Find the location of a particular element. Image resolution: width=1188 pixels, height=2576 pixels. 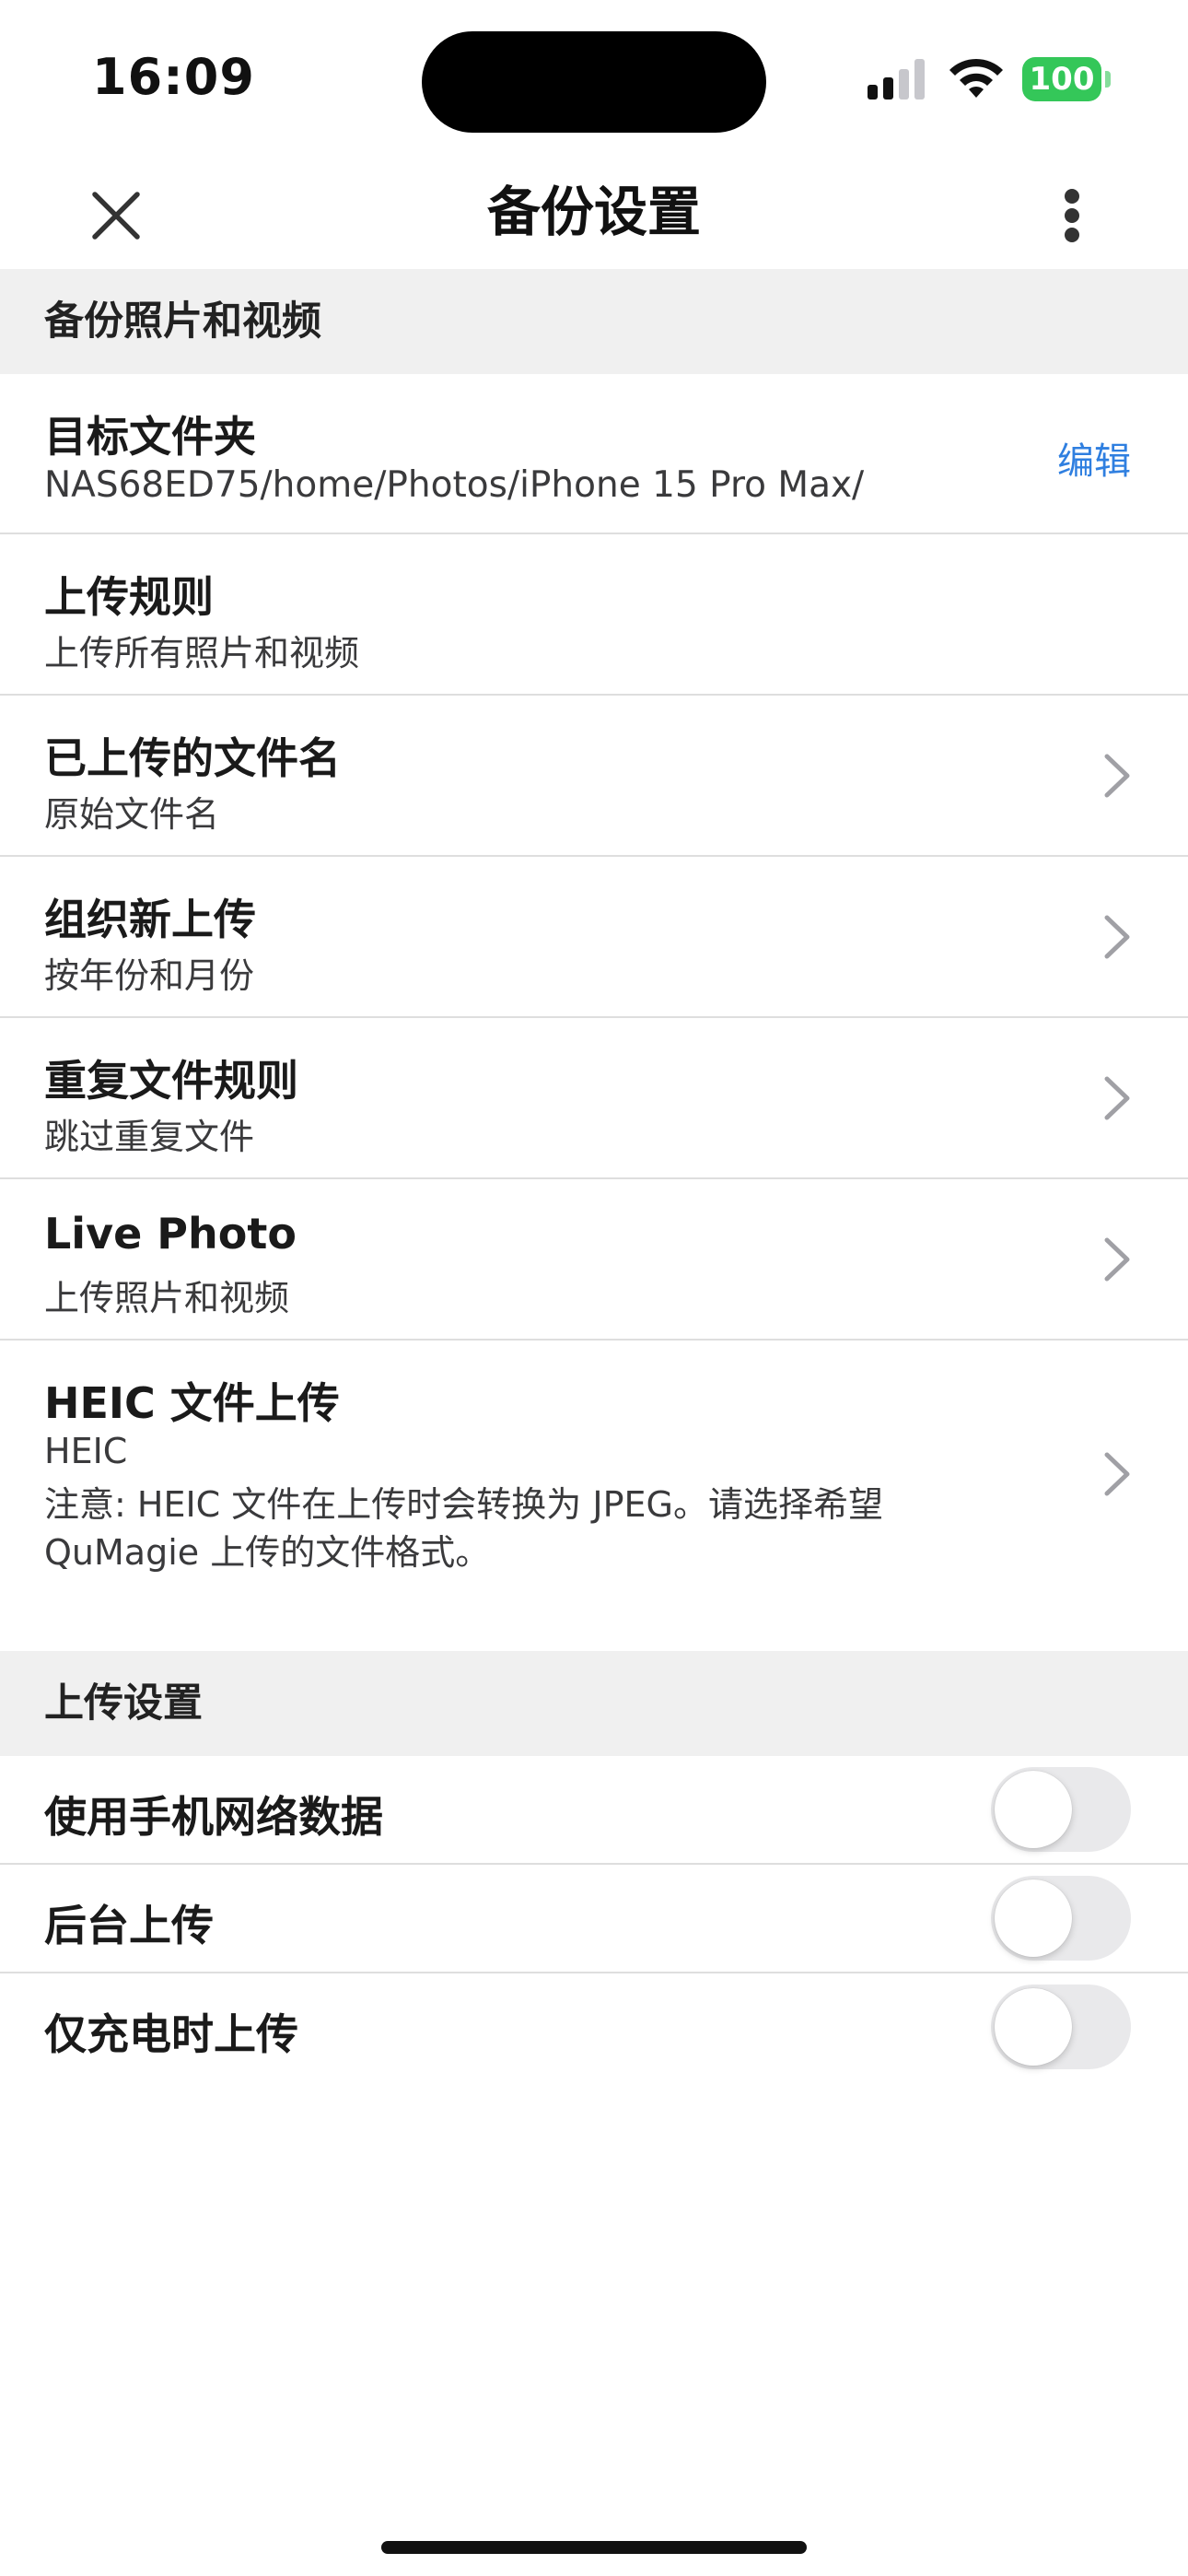

row-organize-uploads: 组织新上传 按年份和月份 is located at coordinates (594, 937).